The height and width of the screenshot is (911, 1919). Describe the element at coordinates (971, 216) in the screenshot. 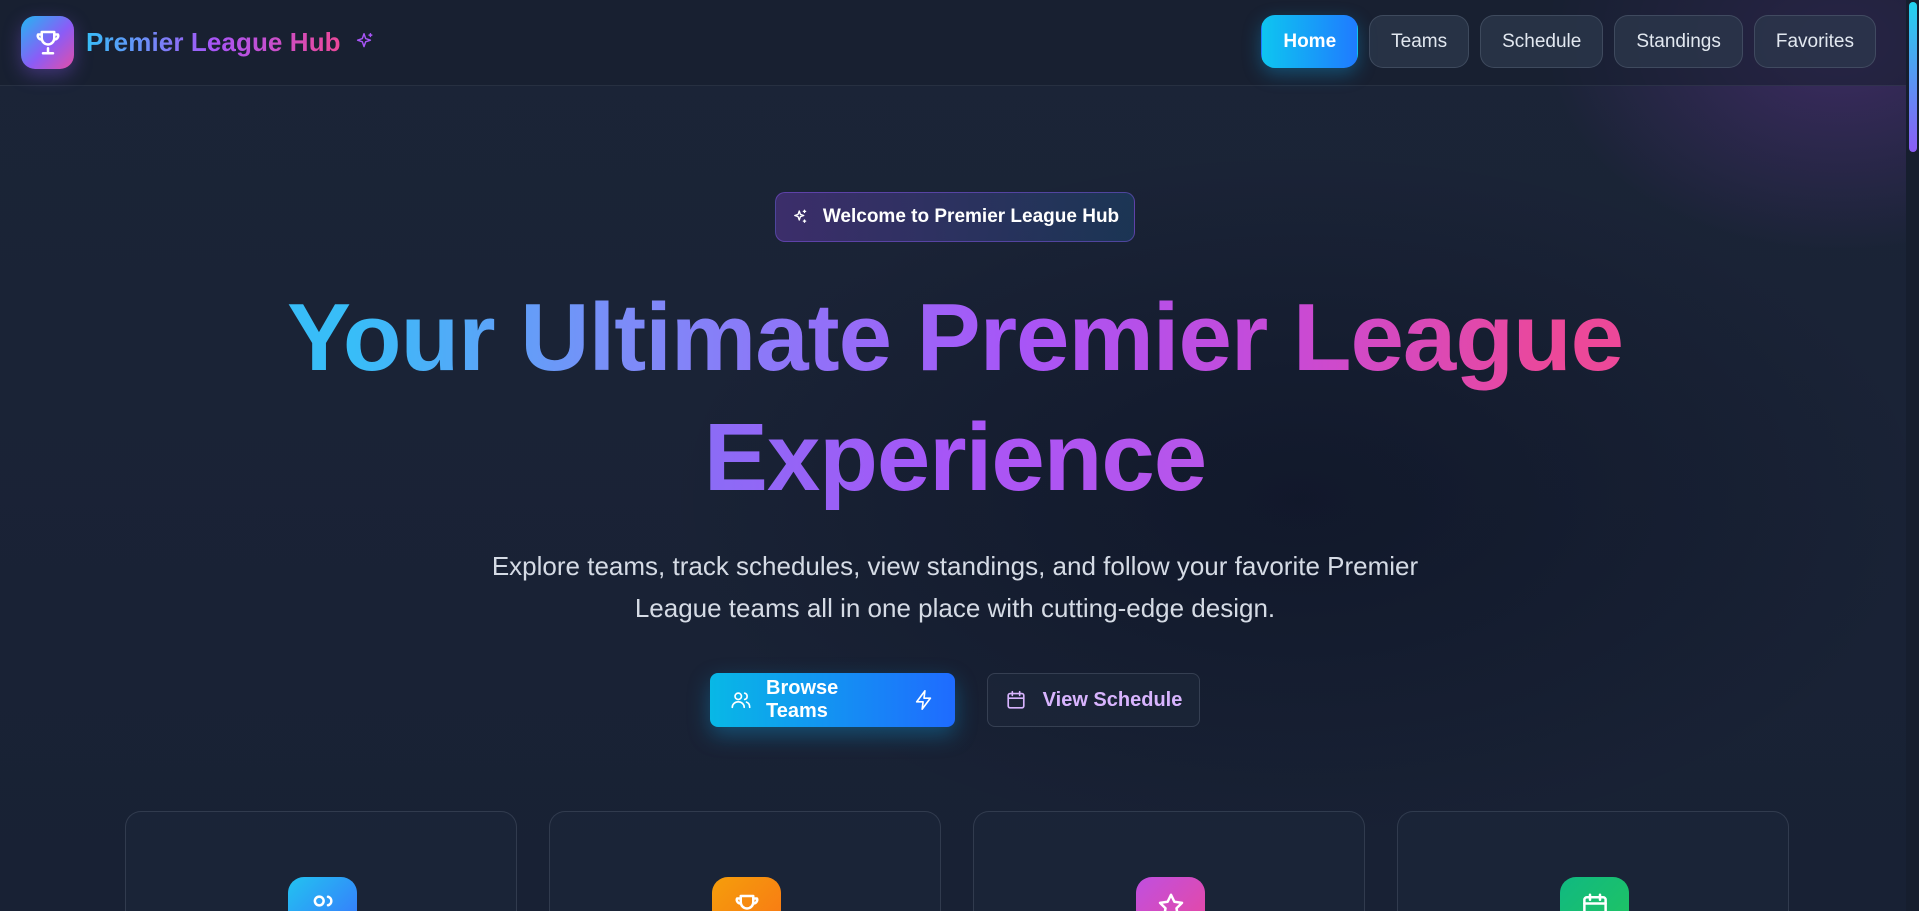

I see `welcome-badge-label: Welcome to Premier League Hub` at that location.